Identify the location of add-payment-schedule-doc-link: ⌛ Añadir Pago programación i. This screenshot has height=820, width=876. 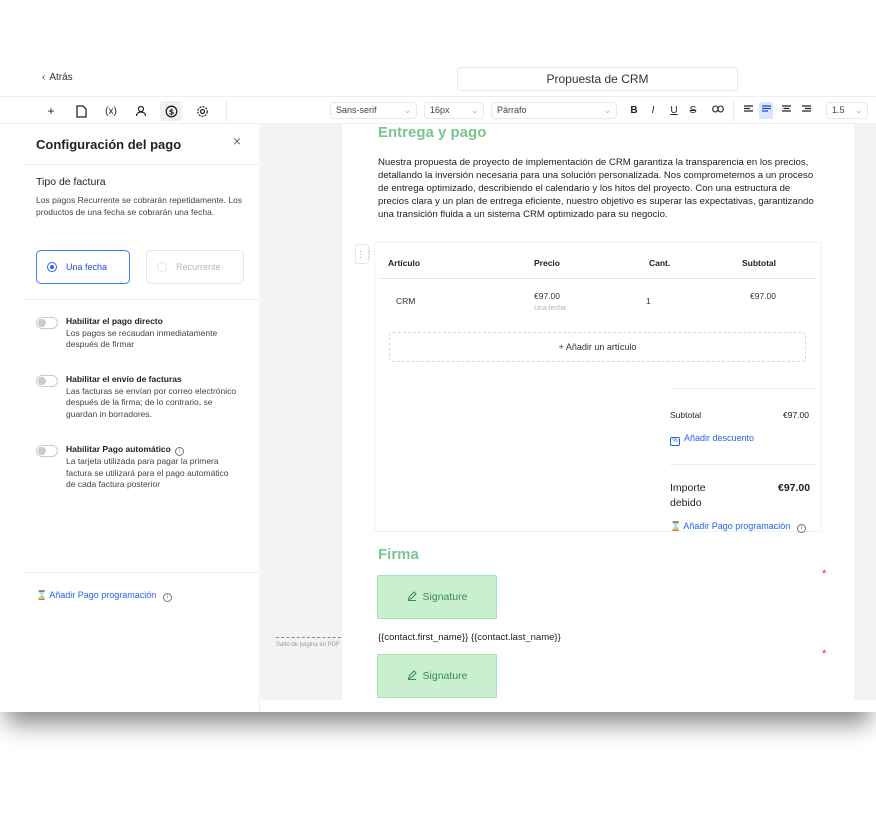
(738, 527).